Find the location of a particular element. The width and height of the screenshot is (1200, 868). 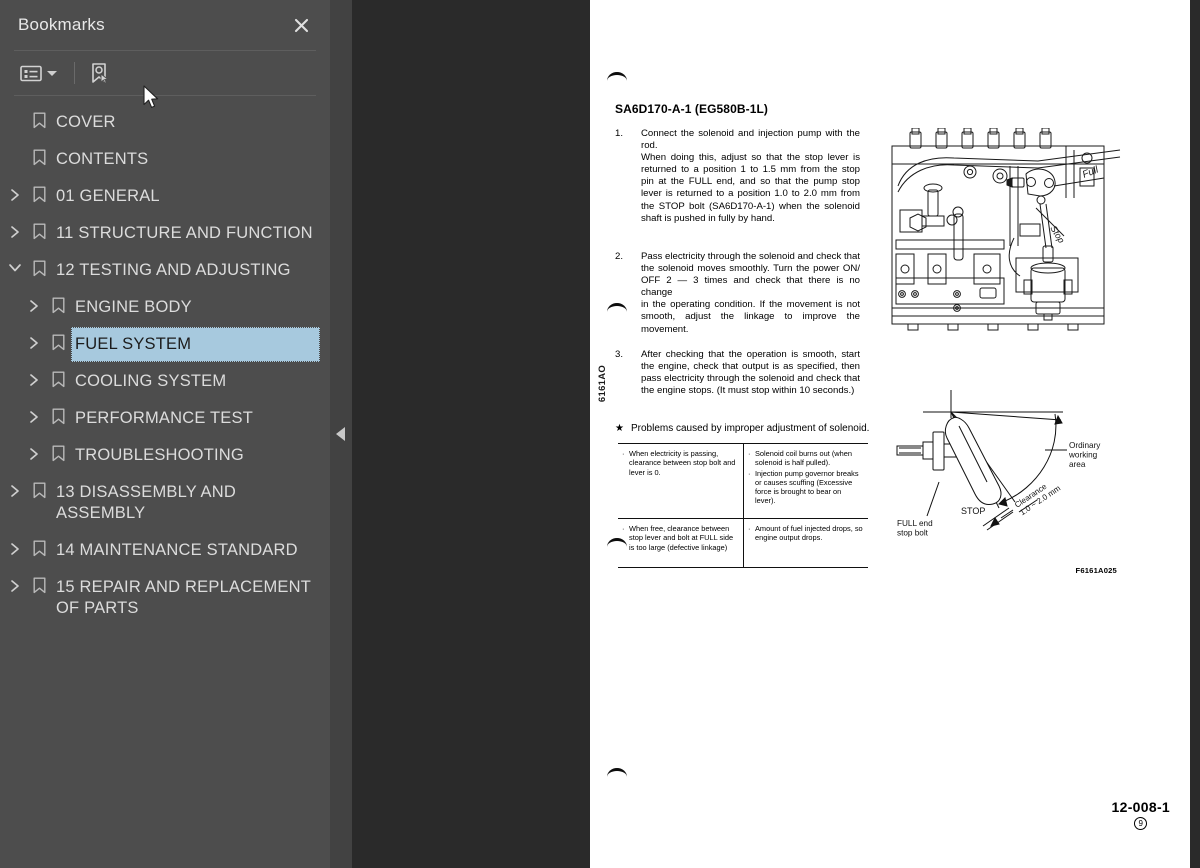

bookmark-item-label: 13 DISASSEMBLY AND ASSEMBLY is located at coordinates (146, 502).